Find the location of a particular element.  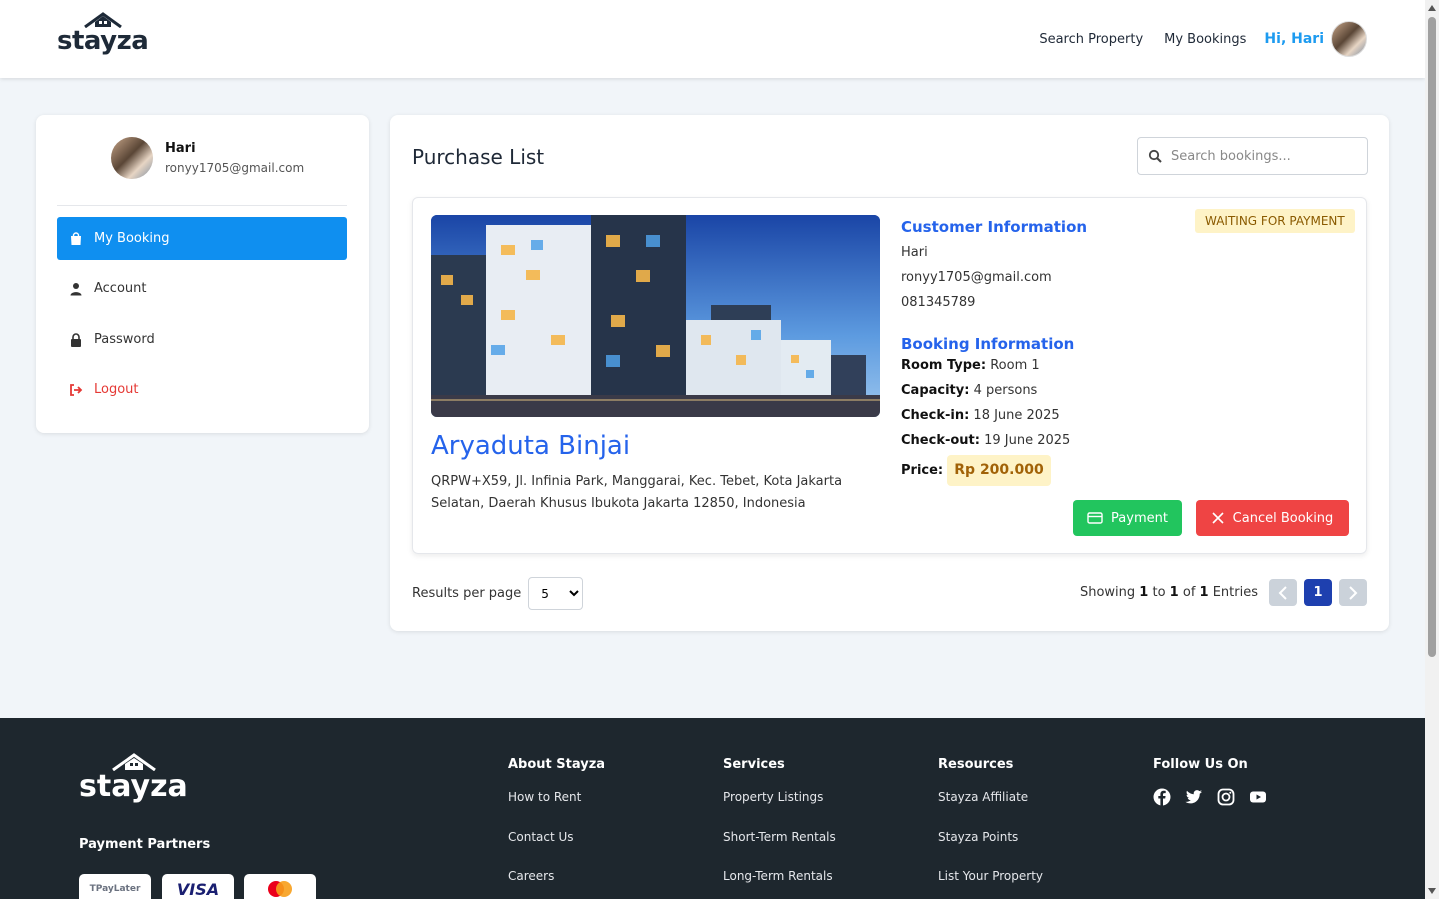

instagram-icon is located at coordinates (1226, 797).